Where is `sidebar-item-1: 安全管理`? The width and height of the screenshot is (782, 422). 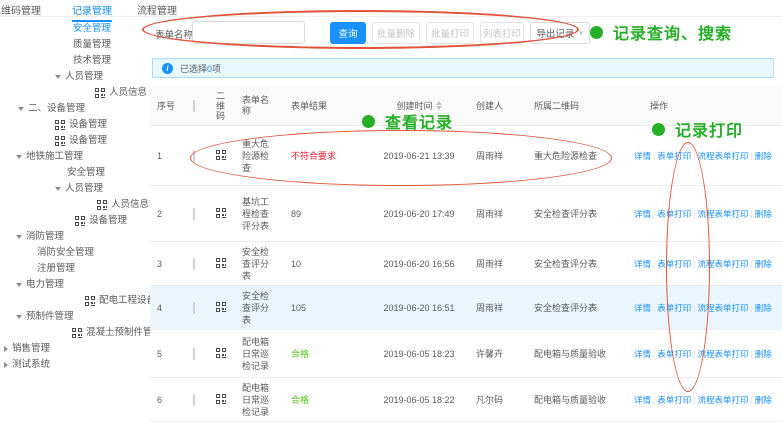
sidebar-item-1: 安全管理 is located at coordinates (74, 29).